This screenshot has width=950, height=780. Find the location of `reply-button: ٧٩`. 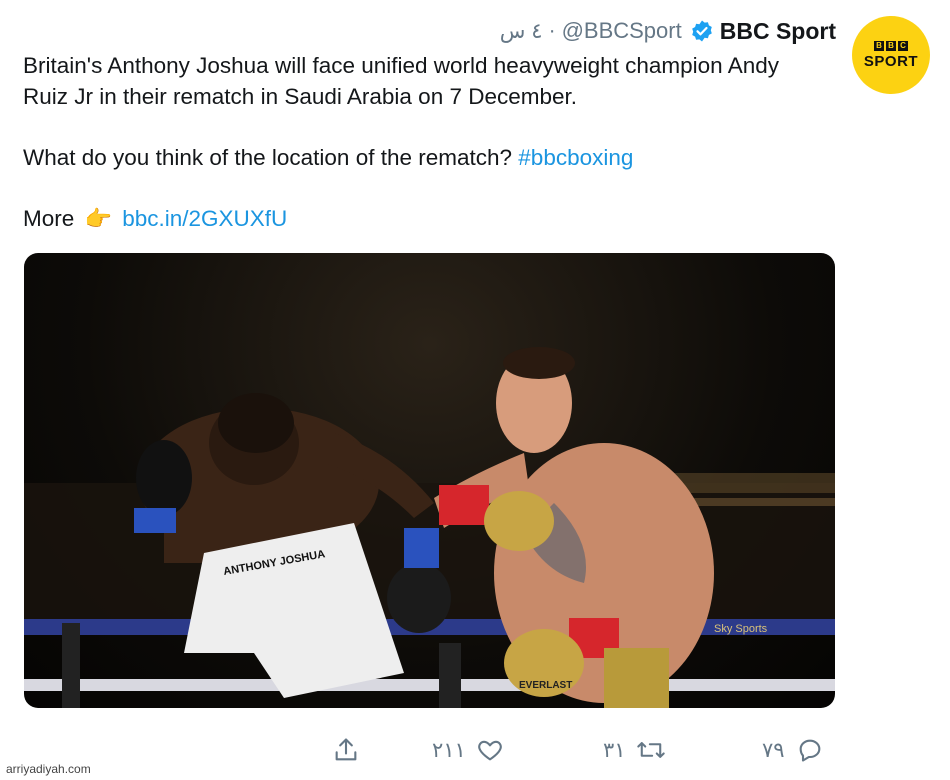

reply-button: ٧٩ is located at coordinates (793, 750).